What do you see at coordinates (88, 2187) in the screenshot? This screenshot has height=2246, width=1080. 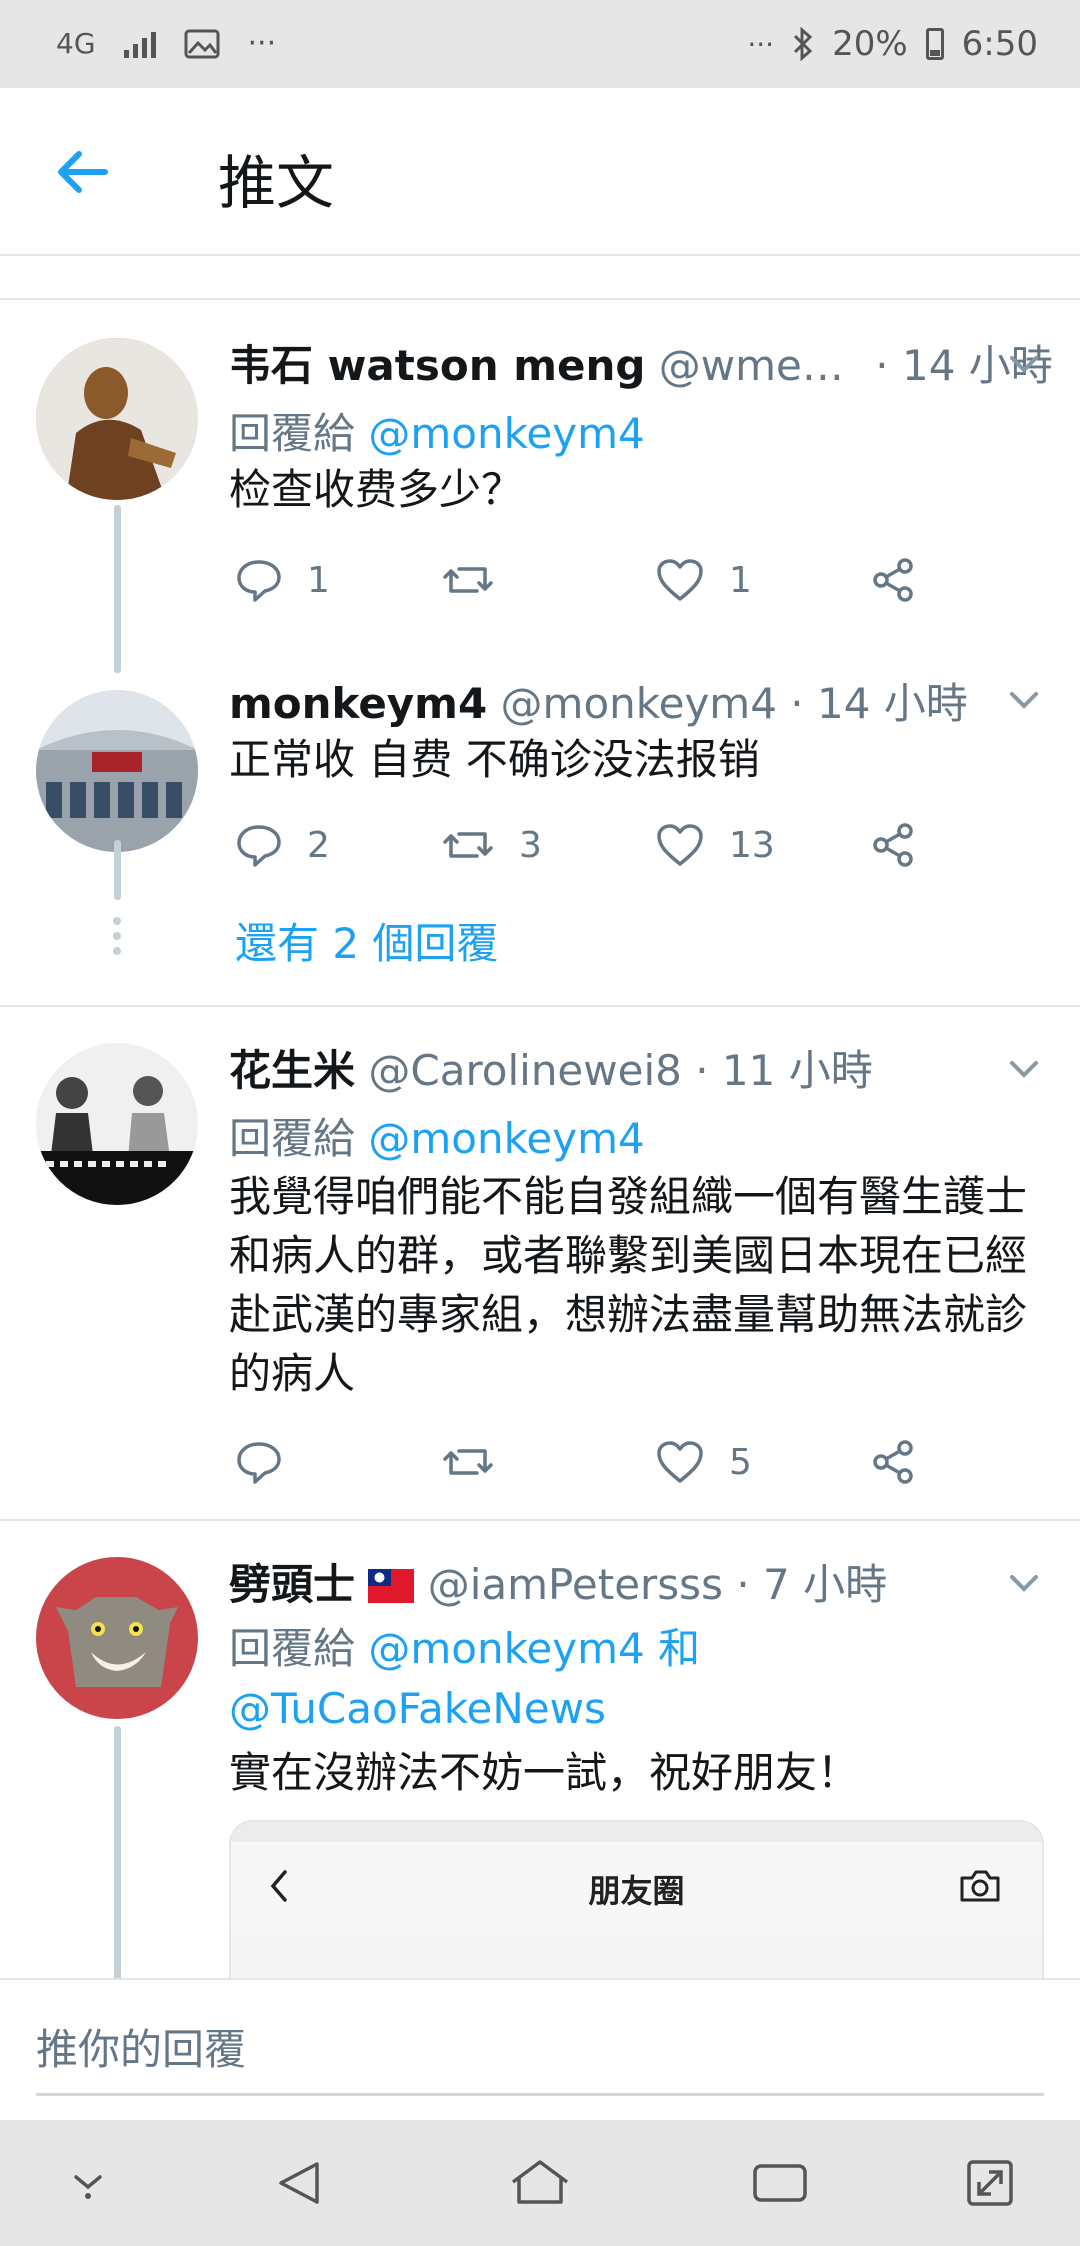 I see `chevron-down-dot-icon` at bounding box center [88, 2187].